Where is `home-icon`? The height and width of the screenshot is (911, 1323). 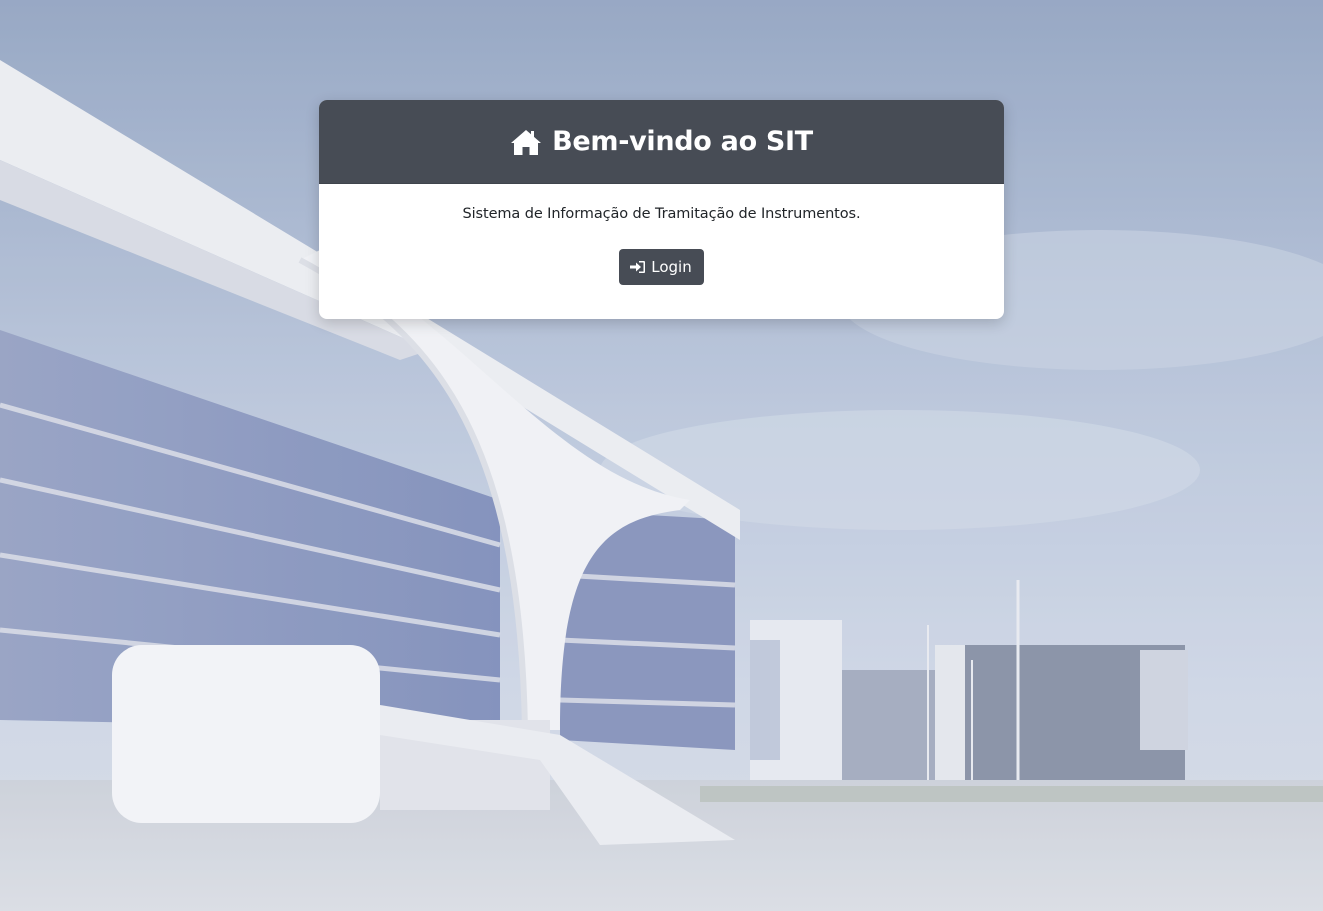 home-icon is located at coordinates (526, 142).